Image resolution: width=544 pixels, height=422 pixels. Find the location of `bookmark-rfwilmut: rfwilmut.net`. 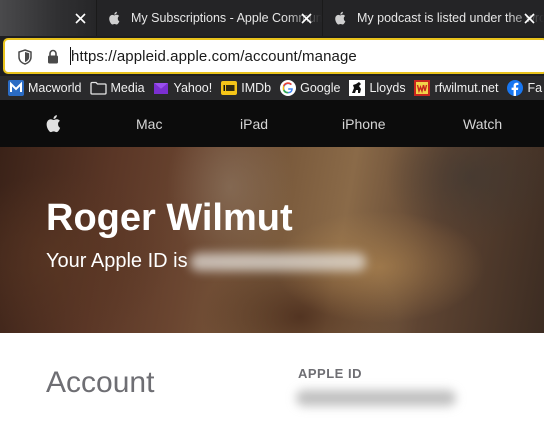

bookmark-rfwilmut: rfwilmut.net is located at coordinates (456, 88).